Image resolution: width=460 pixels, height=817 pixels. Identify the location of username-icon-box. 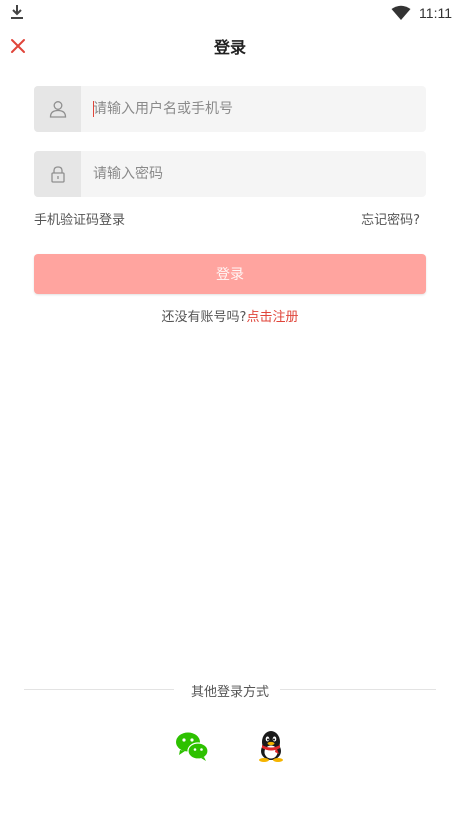
(57, 109).